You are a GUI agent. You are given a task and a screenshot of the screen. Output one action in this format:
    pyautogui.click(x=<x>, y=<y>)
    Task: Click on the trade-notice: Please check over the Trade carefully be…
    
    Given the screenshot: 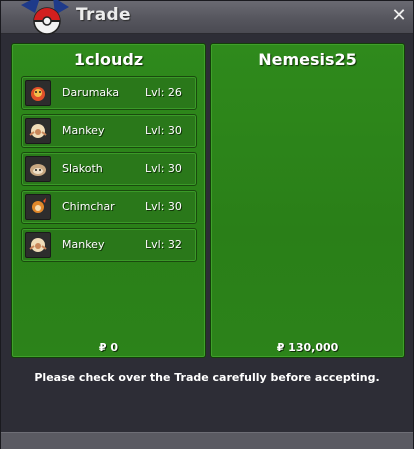 What is the action you would take?
    pyautogui.click(x=207, y=377)
    